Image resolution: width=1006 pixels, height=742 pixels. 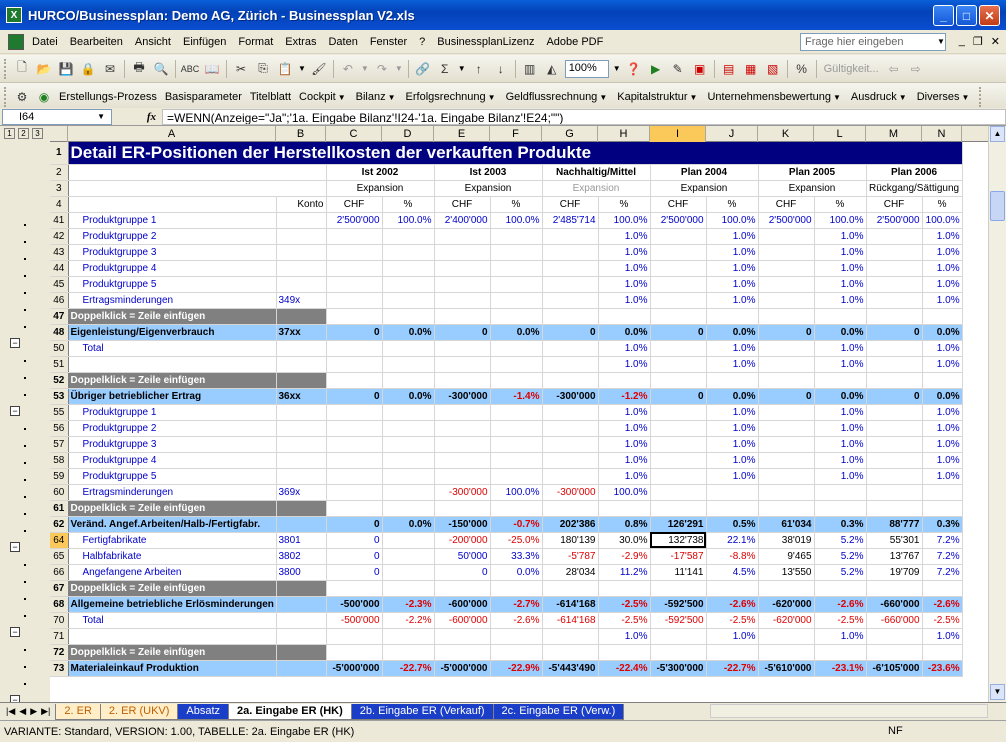 What do you see at coordinates (59, 428) in the screenshot?
I see `row-header: 56` at bounding box center [59, 428].